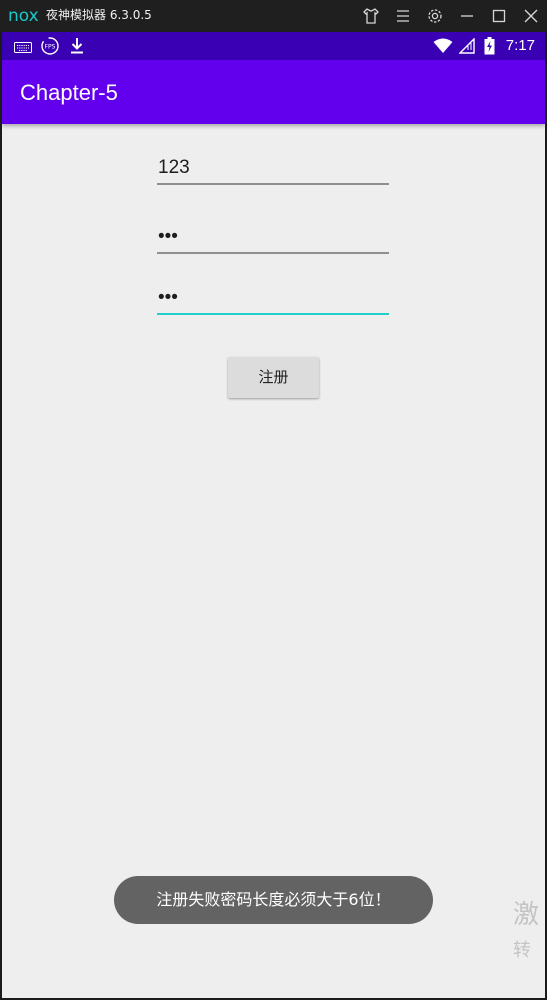 Image resolution: width=547 pixels, height=1000 pixels. I want to click on gear-icon, so click(435, 16).